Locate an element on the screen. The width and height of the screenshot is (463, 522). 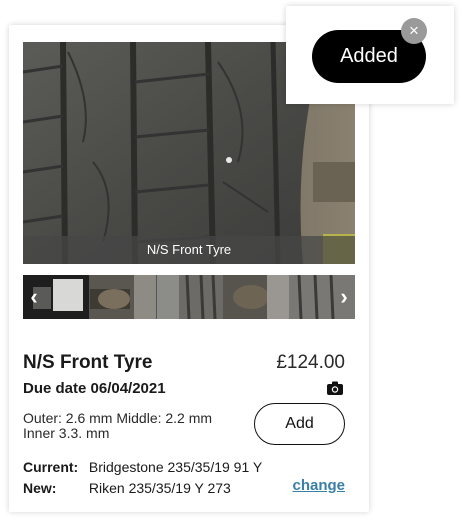
current-tyre-row: Current: Bridgestone 235/35/19 91 Y is located at coordinates (142, 467).